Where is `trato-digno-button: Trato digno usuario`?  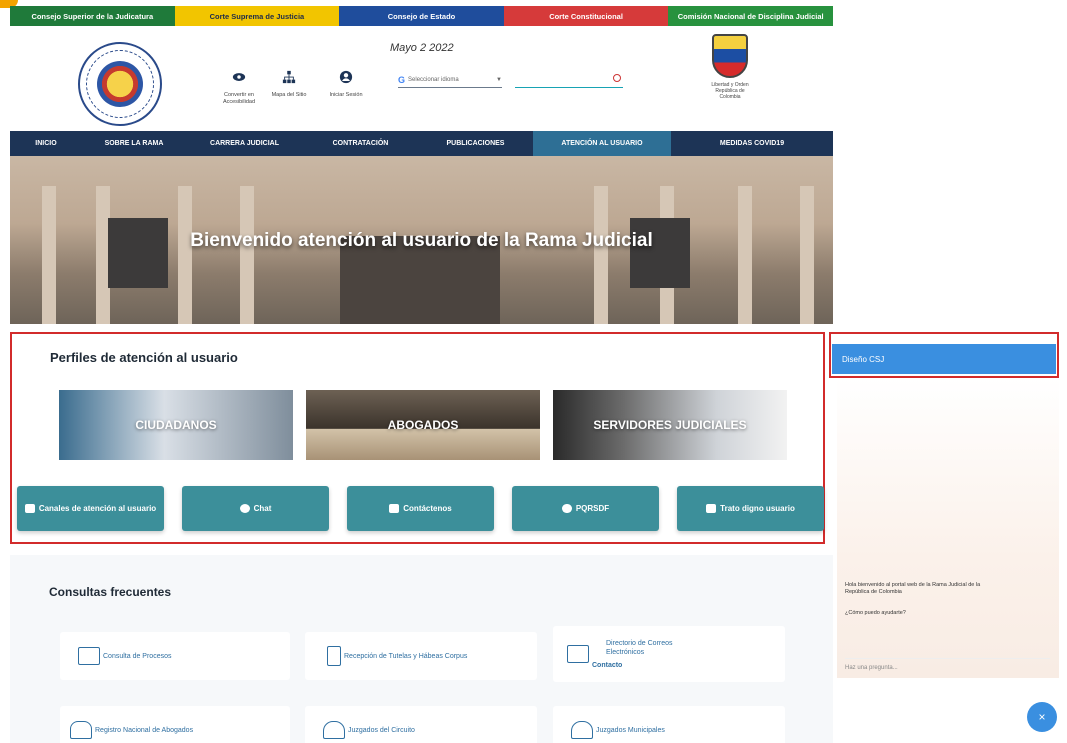
trato-digno-button: Trato digno usuario is located at coordinates (750, 508).